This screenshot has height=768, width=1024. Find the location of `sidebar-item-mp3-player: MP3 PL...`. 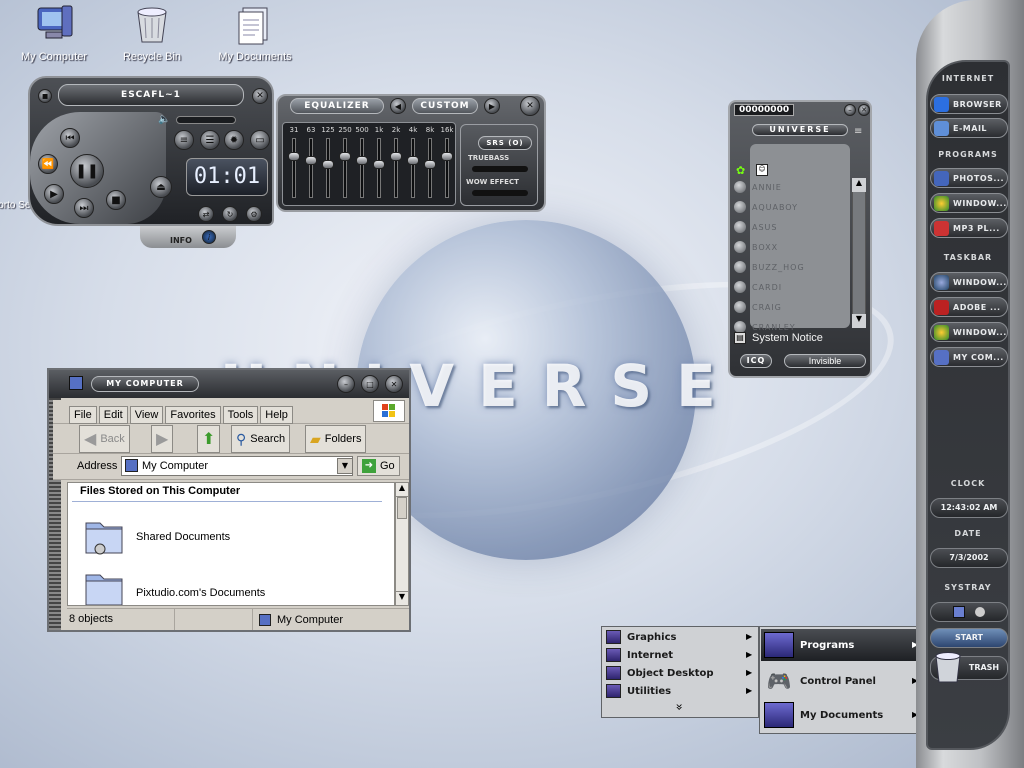

sidebar-item-mp3-player: MP3 PL... is located at coordinates (969, 228).